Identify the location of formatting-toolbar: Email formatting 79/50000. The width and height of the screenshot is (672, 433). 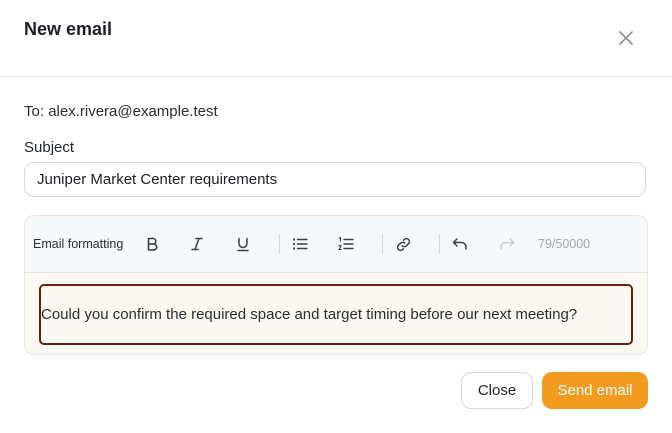
(336, 244).